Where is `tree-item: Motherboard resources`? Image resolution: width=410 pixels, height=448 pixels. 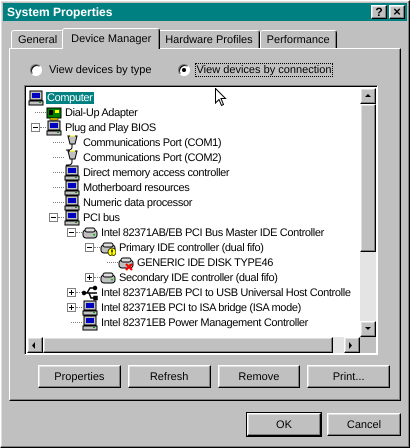 tree-item: Motherboard resources is located at coordinates (136, 188).